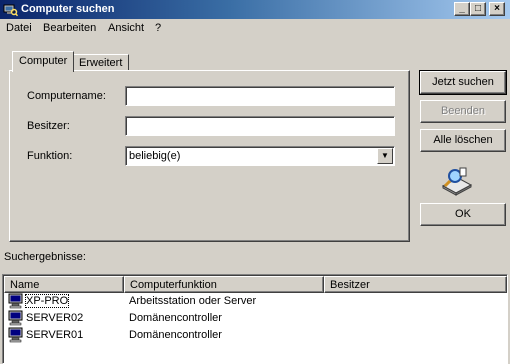 Image resolution: width=510 pixels, height=364 pixels. I want to click on search-now-button: Jetzt suchen, so click(463, 82).